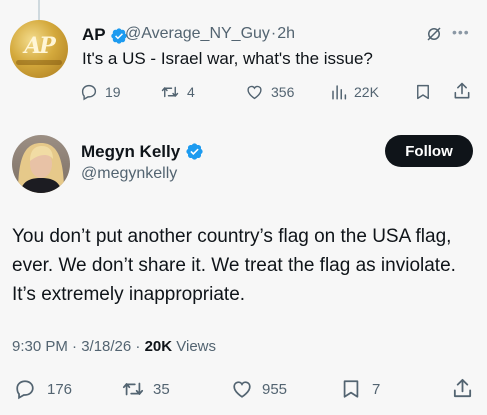 The width and height of the screenshot is (487, 415). I want to click on reply-time: 2h, so click(286, 33).